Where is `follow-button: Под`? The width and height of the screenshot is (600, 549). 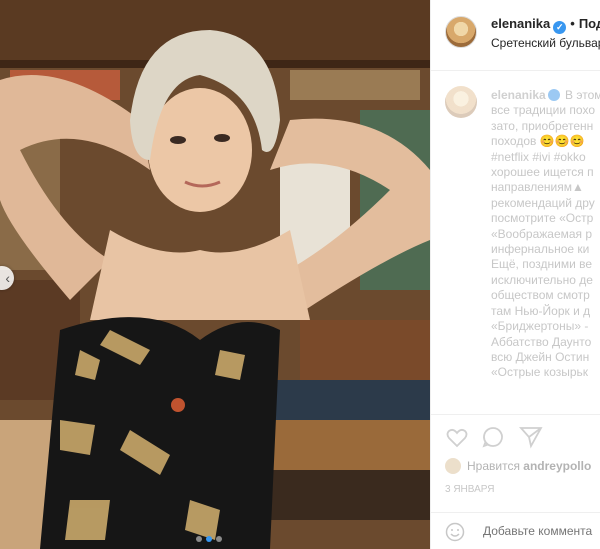 follow-button: Под is located at coordinates (589, 23).